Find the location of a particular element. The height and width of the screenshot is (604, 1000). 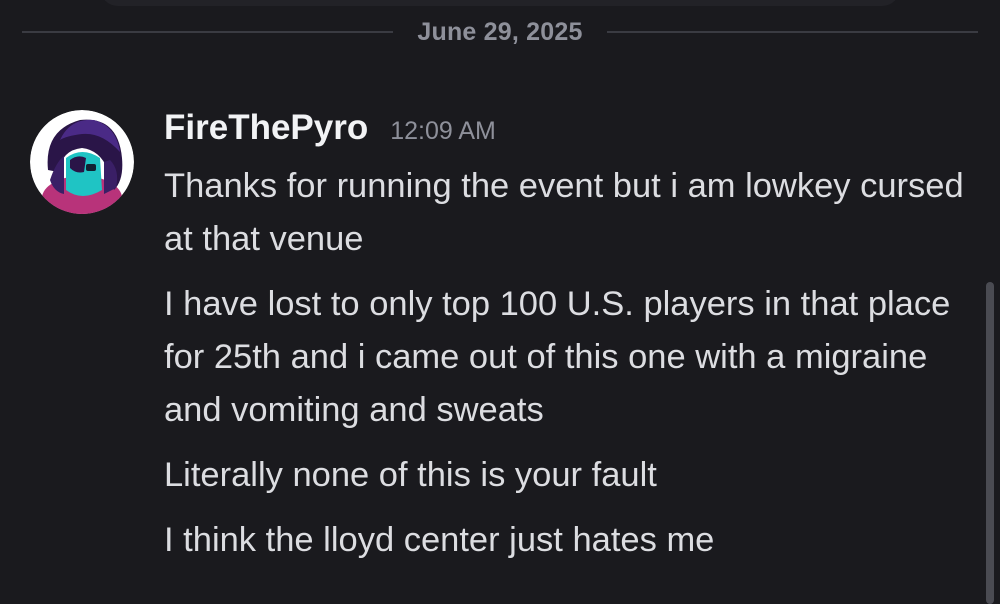

date-divider: June 29, 2025 is located at coordinates (500, 32).